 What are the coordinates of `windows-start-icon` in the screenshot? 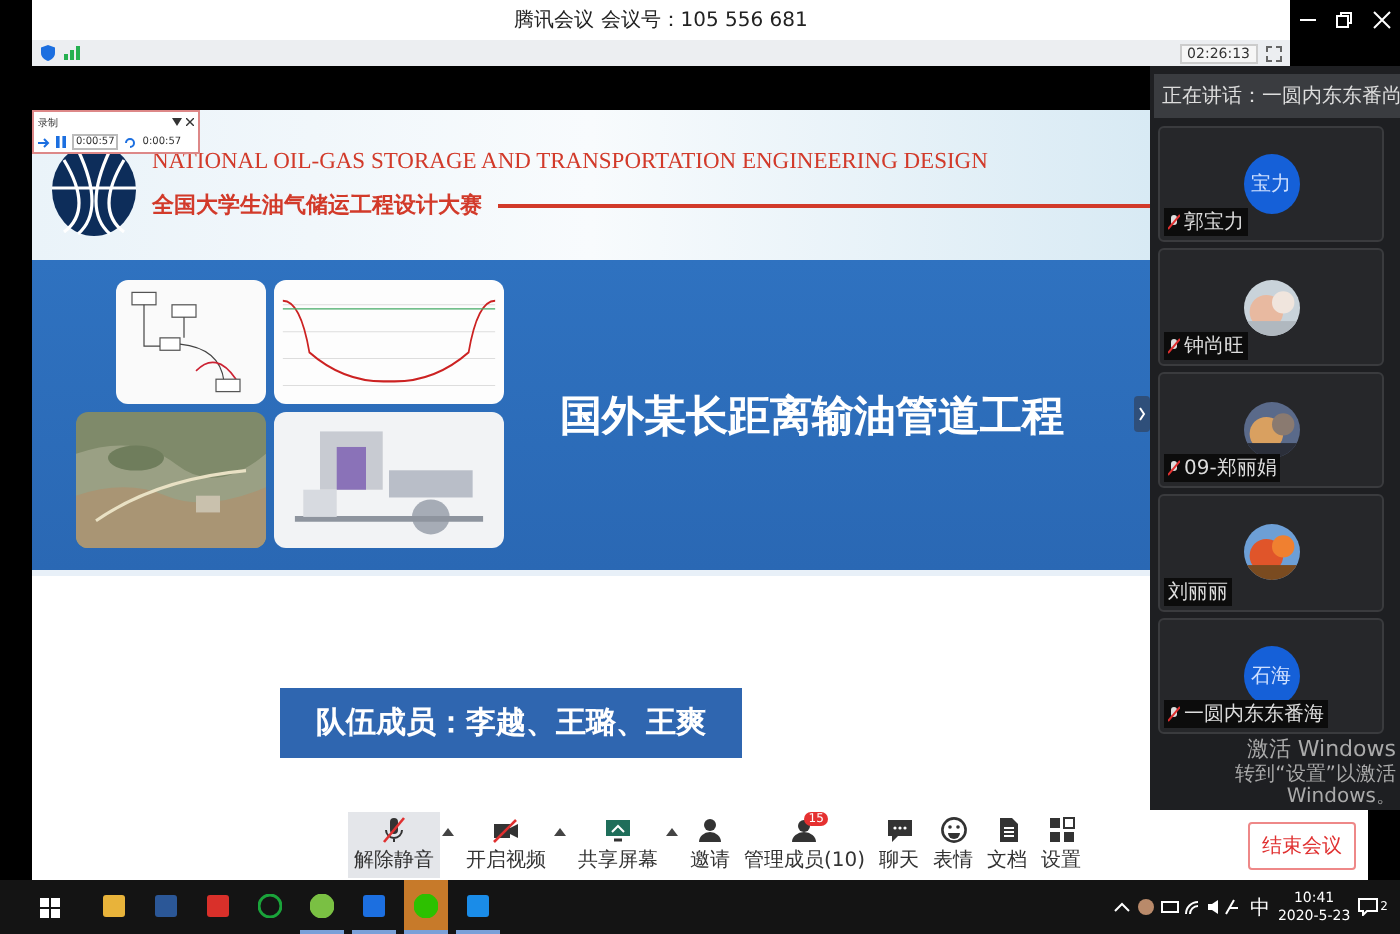 It's located at (50, 907).